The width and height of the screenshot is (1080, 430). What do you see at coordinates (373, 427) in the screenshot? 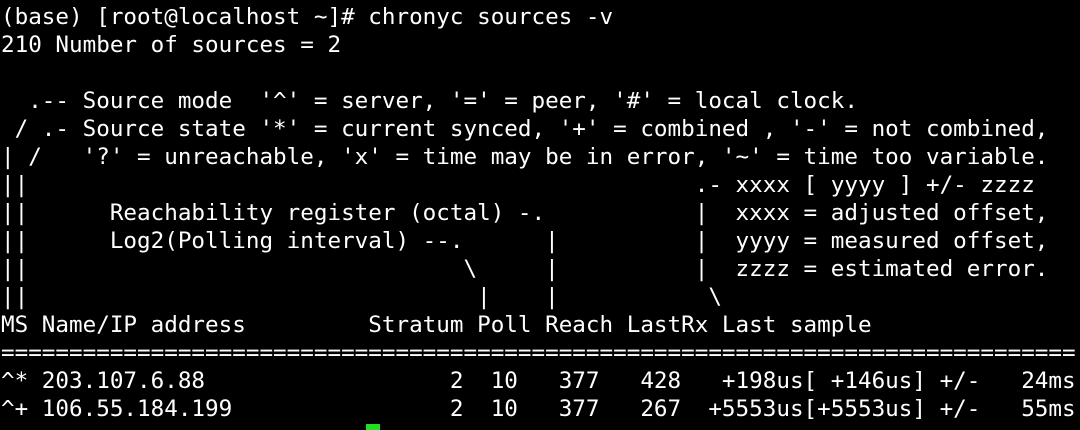
I see `terminal-cursor` at bounding box center [373, 427].